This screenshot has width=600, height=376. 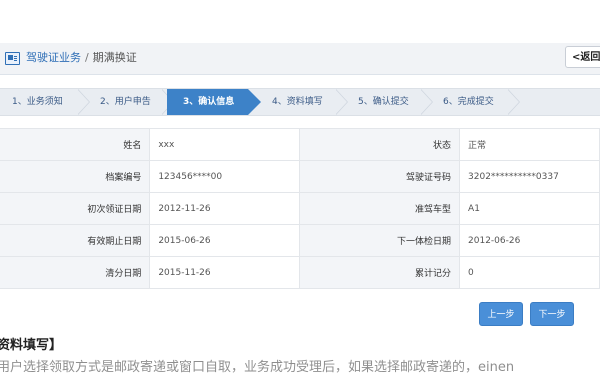 What do you see at coordinates (31, 345) in the screenshot?
I see `section-title: 资料填写】` at bounding box center [31, 345].